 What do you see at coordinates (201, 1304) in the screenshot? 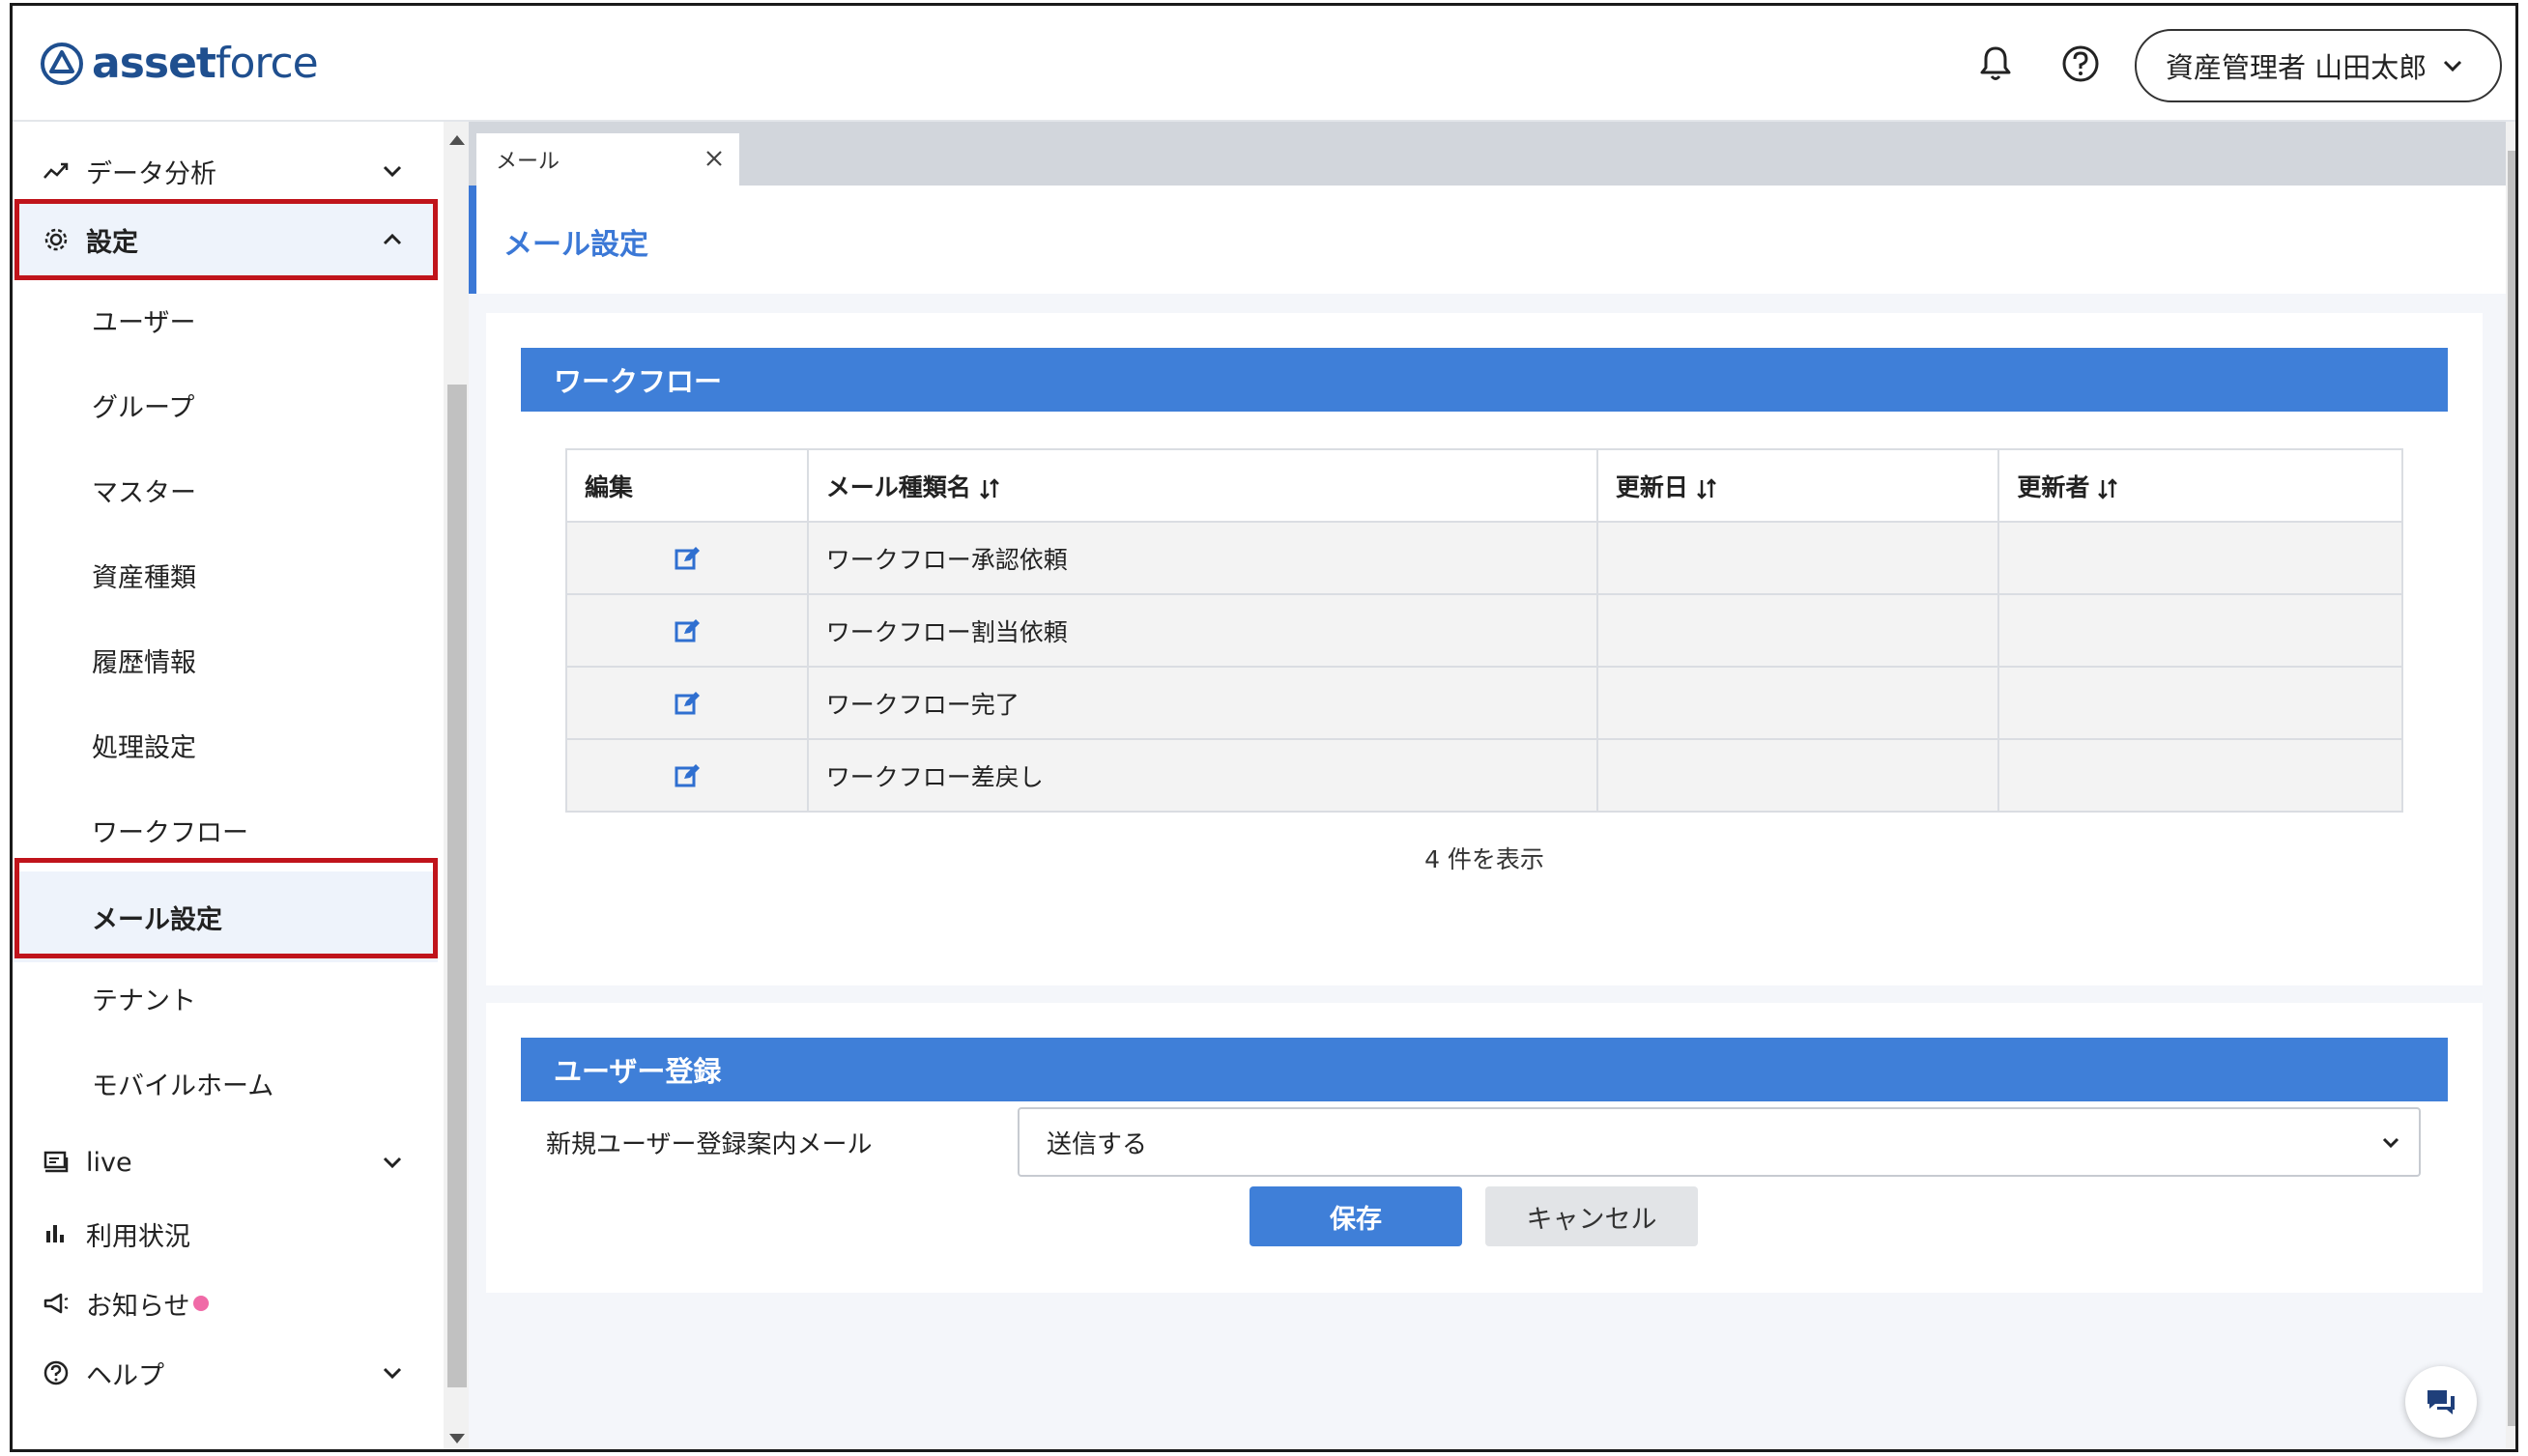
I see `notification-dot` at bounding box center [201, 1304].